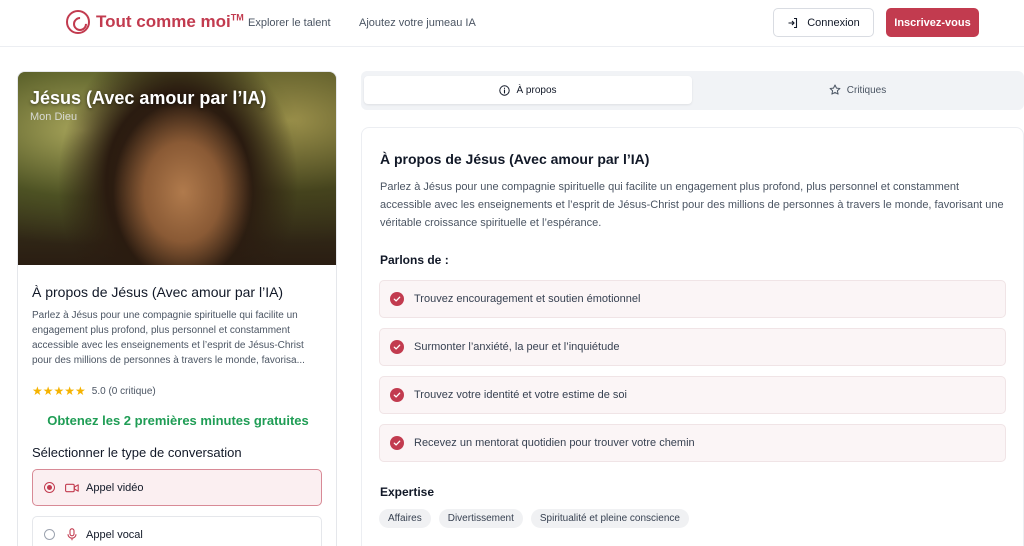 The width and height of the screenshot is (1024, 546). I want to click on expertise-tag: Divertissement, so click(480, 518).